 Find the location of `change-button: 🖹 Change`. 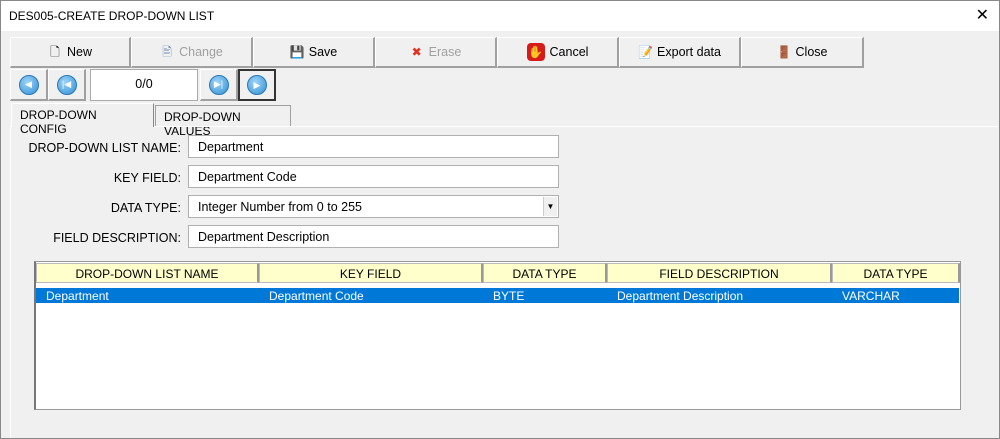

change-button: 🖹 Change is located at coordinates (192, 52).